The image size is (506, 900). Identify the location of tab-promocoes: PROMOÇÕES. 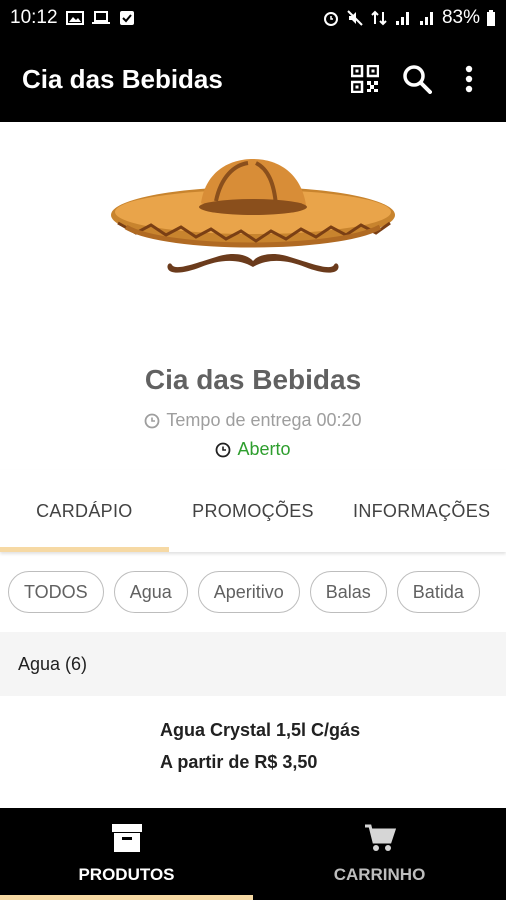
(253, 511).